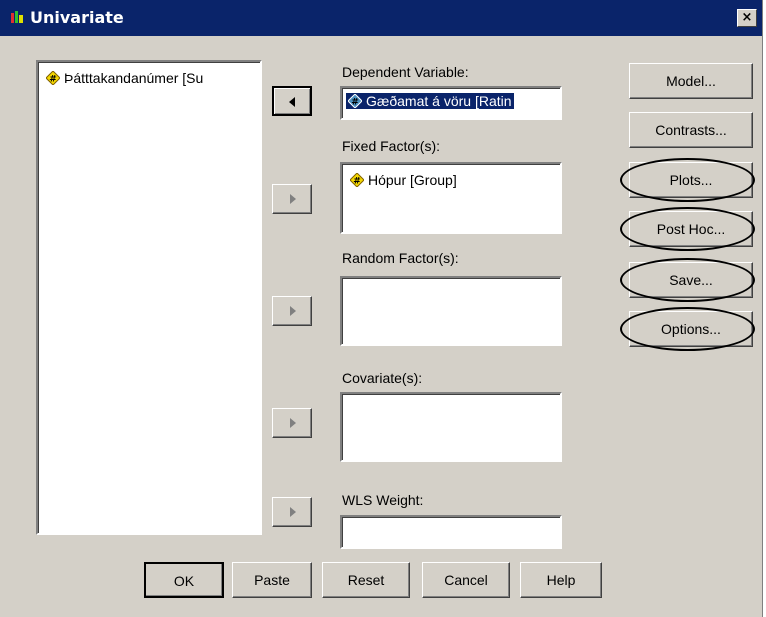 This screenshot has height=617, width=766. I want to click on close-button: ×, so click(747, 18).